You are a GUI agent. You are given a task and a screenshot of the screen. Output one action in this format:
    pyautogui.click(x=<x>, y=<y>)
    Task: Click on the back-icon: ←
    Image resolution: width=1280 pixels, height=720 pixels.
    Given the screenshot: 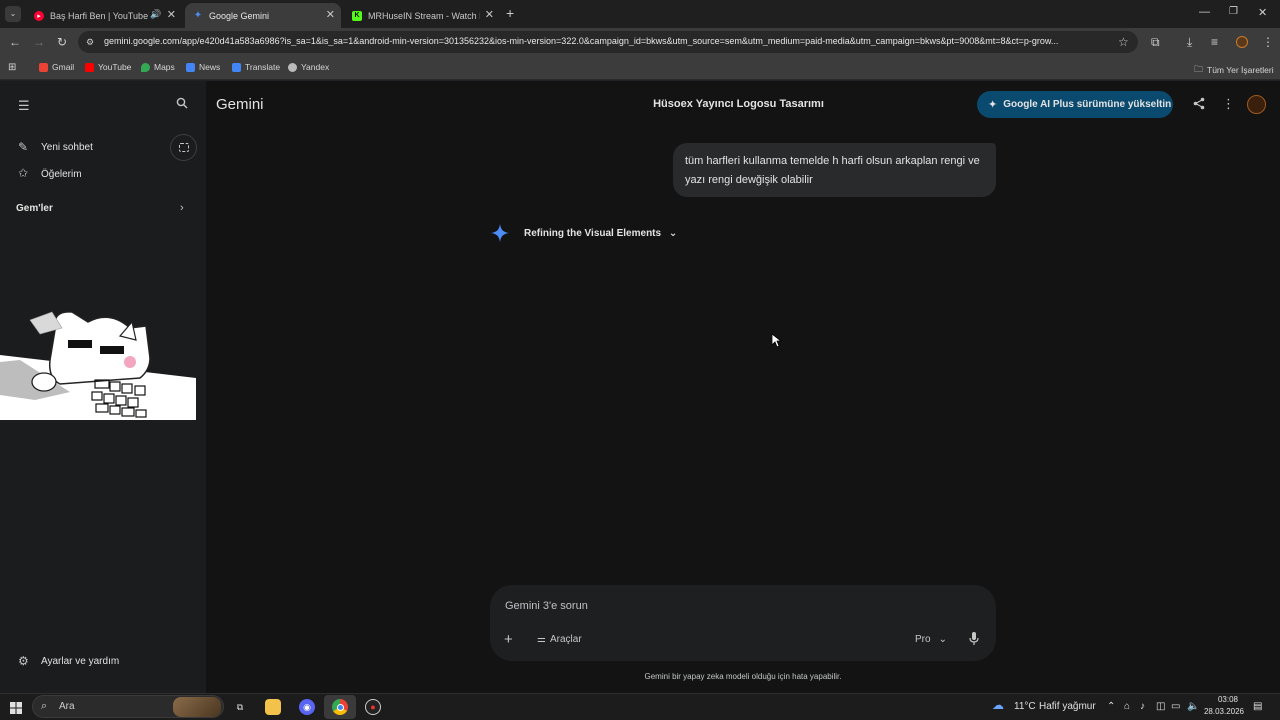 What is the action you would take?
    pyautogui.click(x=15, y=42)
    